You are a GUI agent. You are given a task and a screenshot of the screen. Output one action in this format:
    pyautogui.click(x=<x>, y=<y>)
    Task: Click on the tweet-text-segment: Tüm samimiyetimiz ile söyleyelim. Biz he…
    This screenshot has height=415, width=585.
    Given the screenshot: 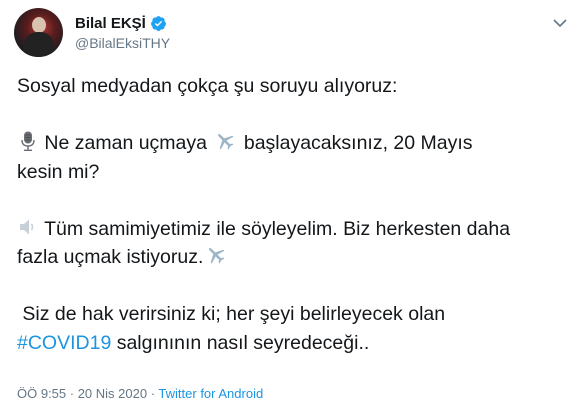 What is the action you would take?
    pyautogui.click(x=277, y=228)
    